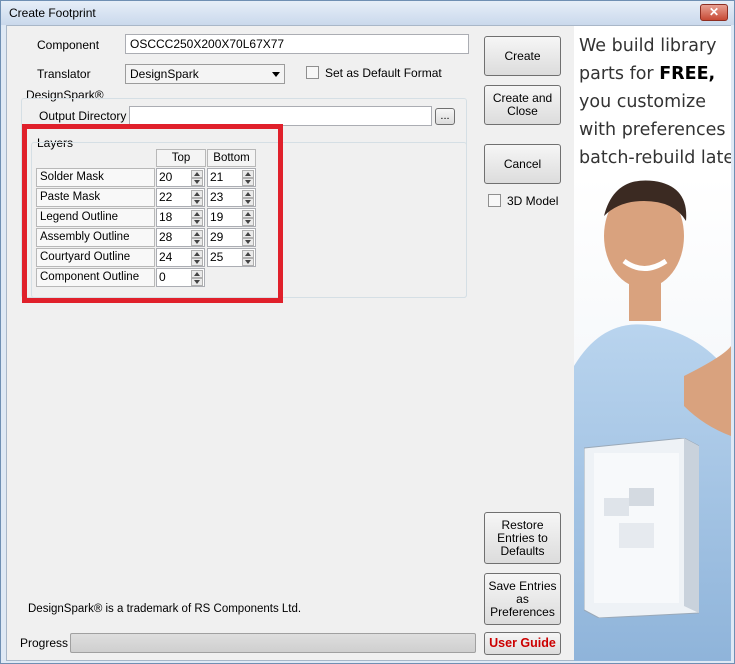 This screenshot has width=735, height=664. I want to click on layer-top-spinner-value: 24, so click(166, 257).